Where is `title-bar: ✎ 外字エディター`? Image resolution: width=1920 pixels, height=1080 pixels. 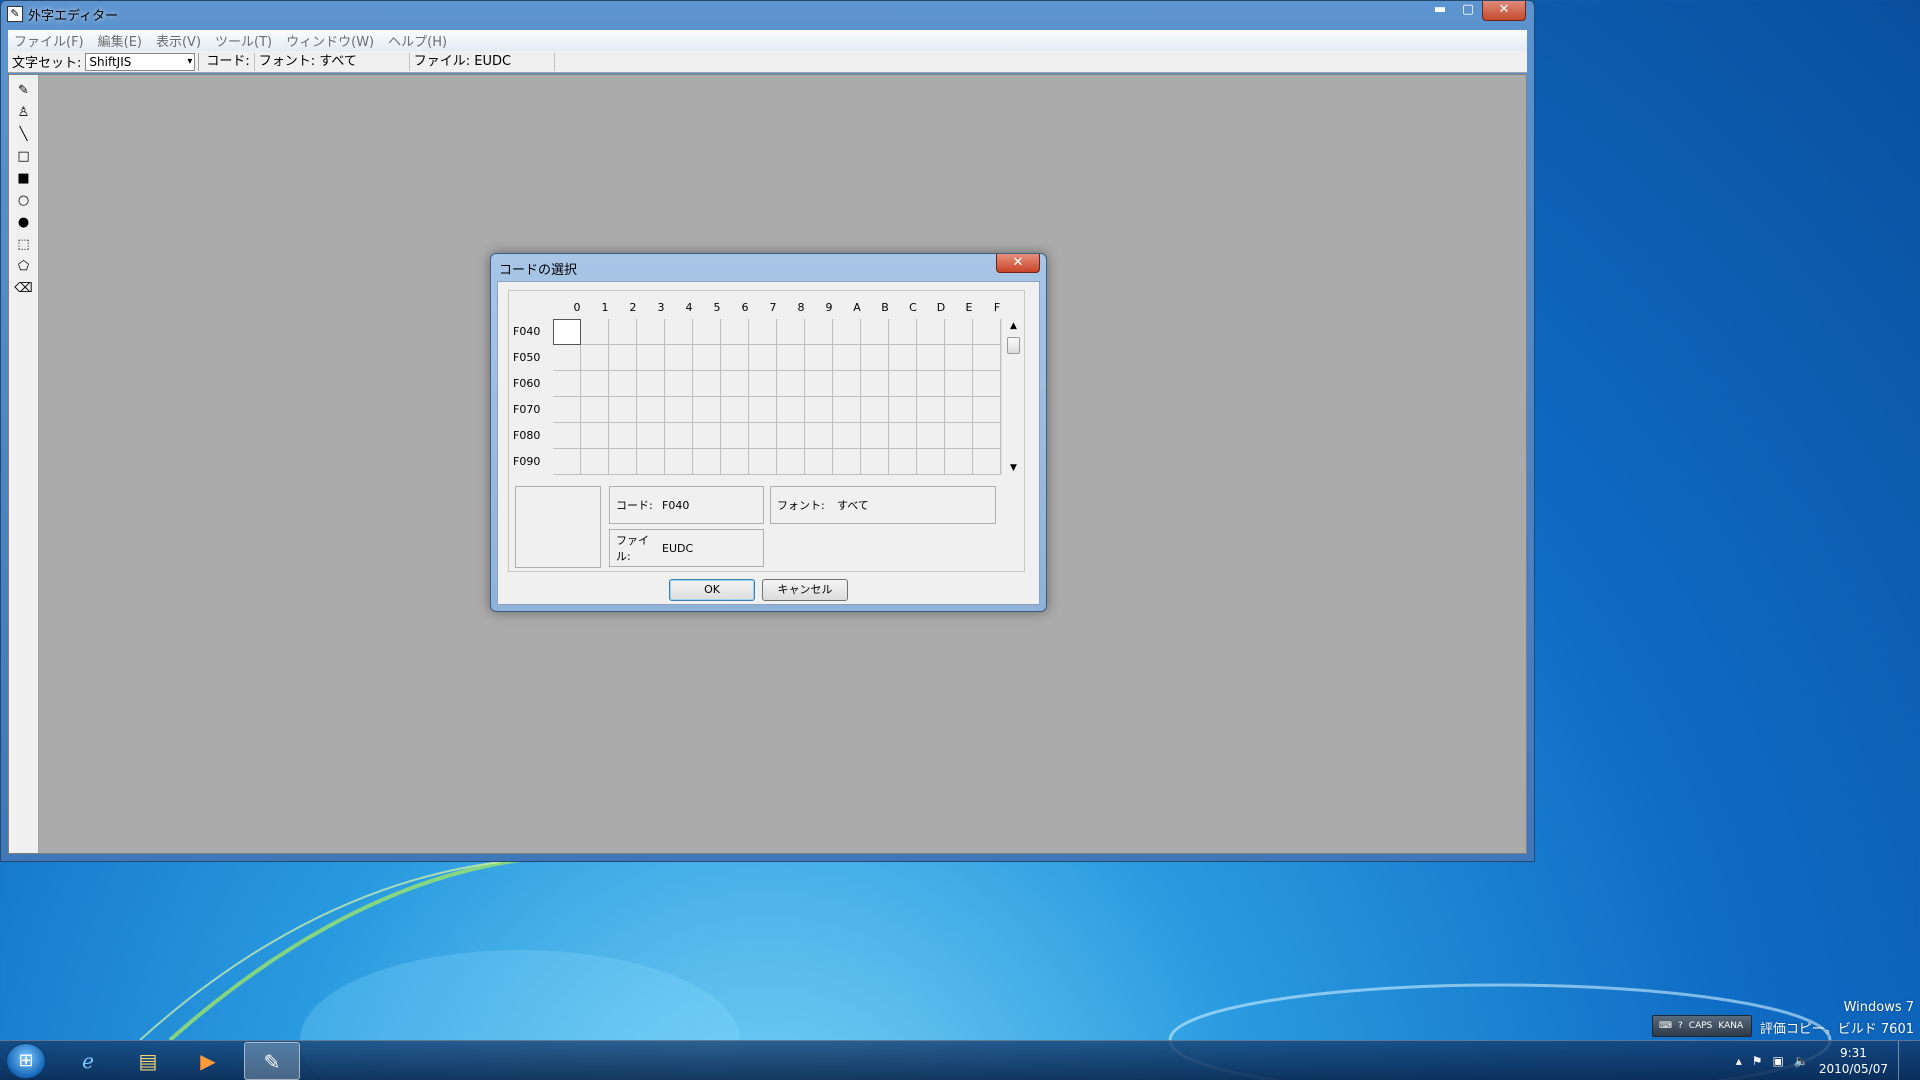
title-bar: ✎ 外字エディター is located at coordinates (767, 14).